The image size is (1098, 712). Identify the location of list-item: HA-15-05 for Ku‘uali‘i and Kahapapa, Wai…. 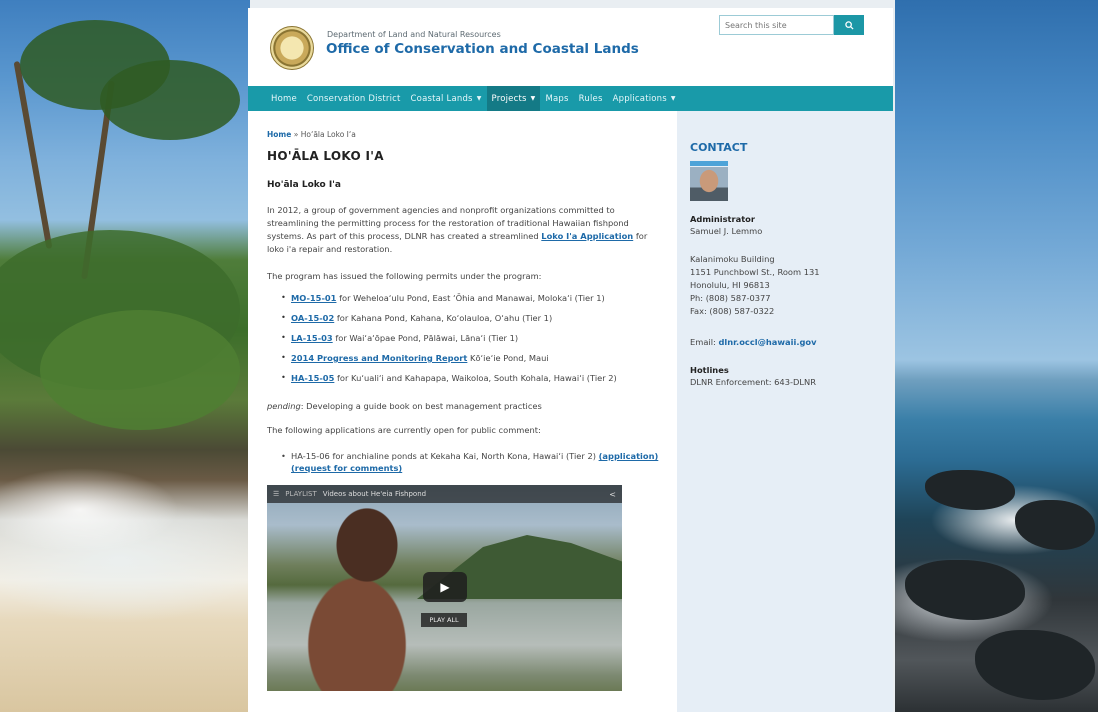
(471, 382).